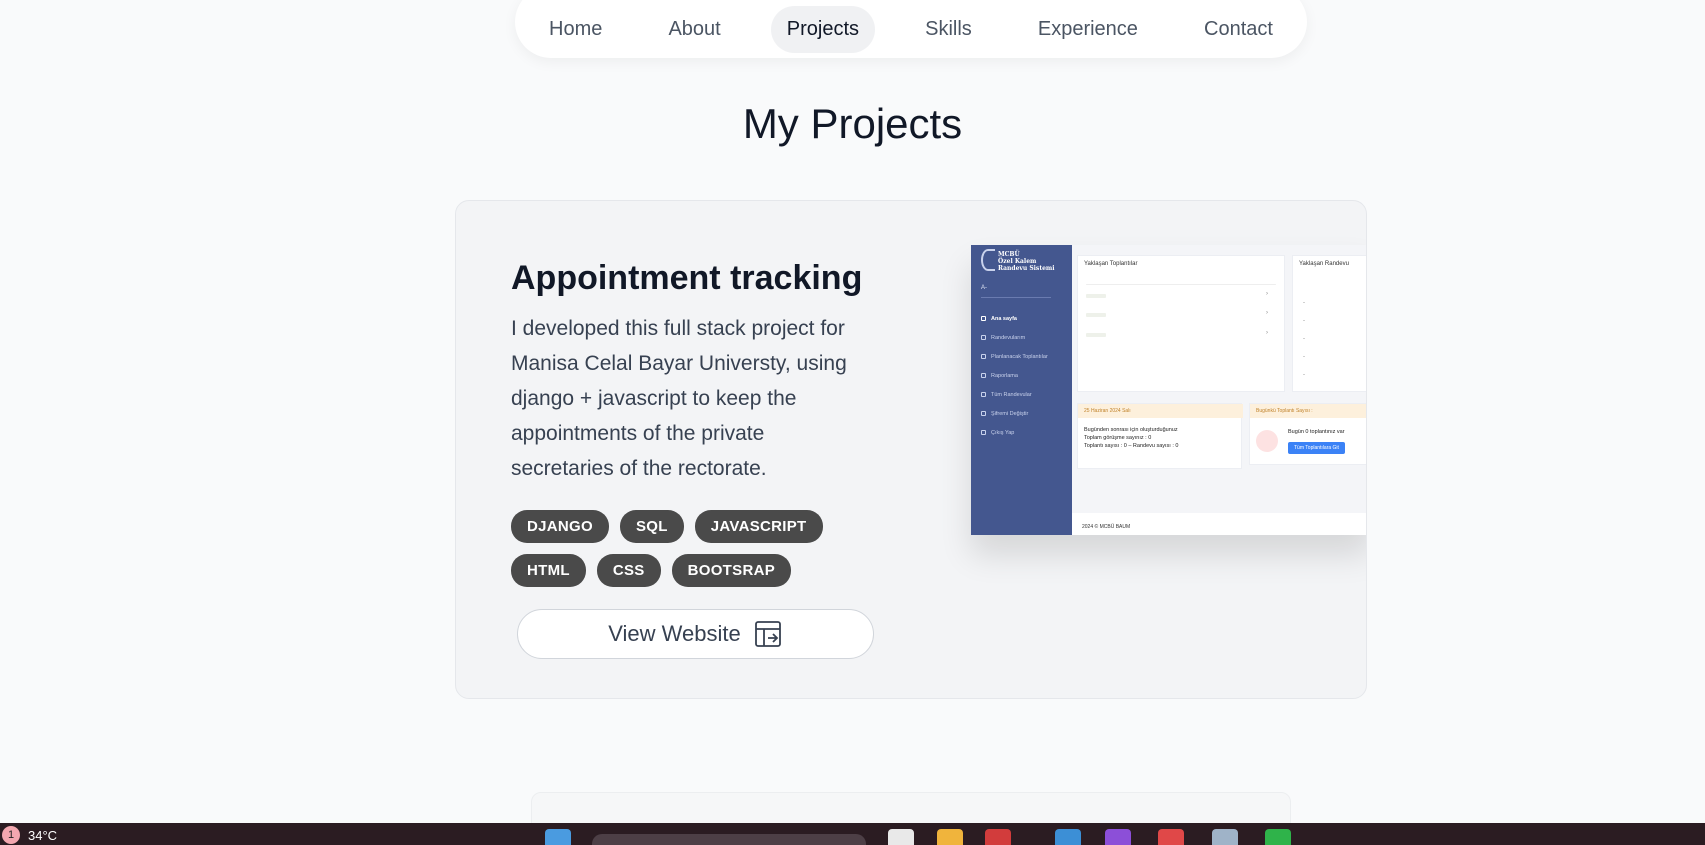 The height and width of the screenshot is (845, 1705). I want to click on screenshot-footer: 2024 © MCBÜ BAUM, so click(1219, 524).